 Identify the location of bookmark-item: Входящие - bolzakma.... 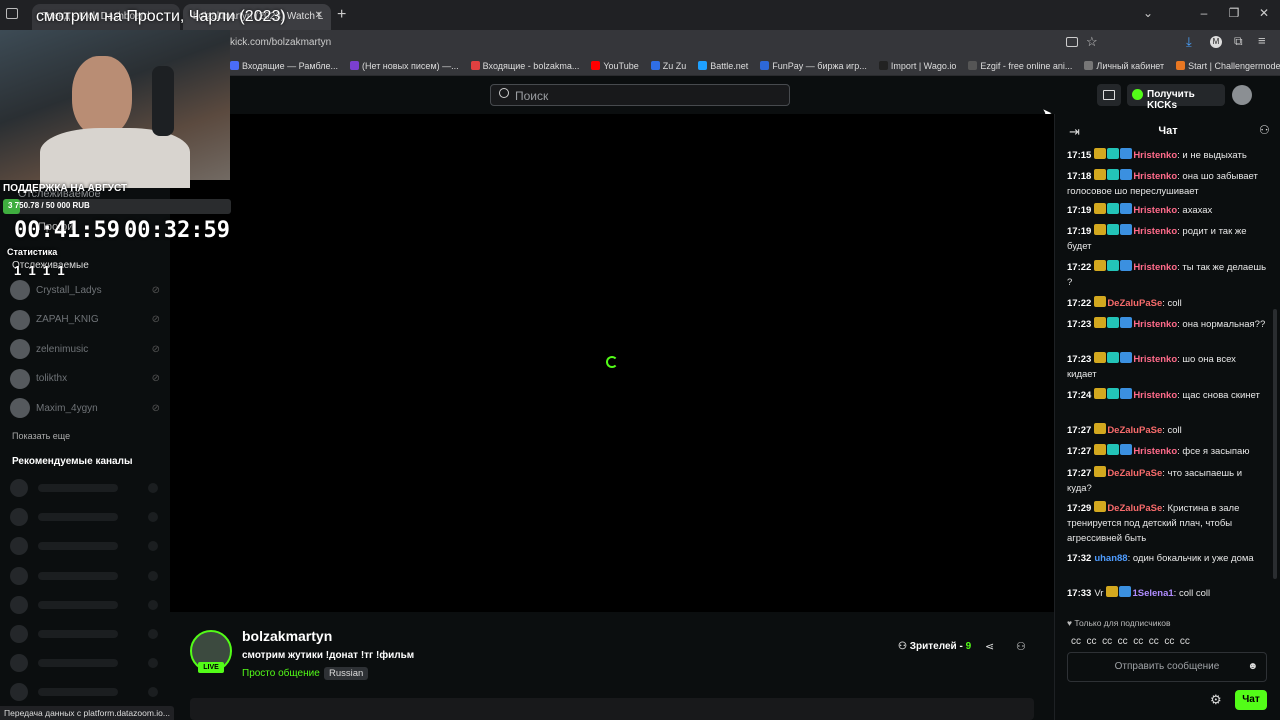
(524, 66).